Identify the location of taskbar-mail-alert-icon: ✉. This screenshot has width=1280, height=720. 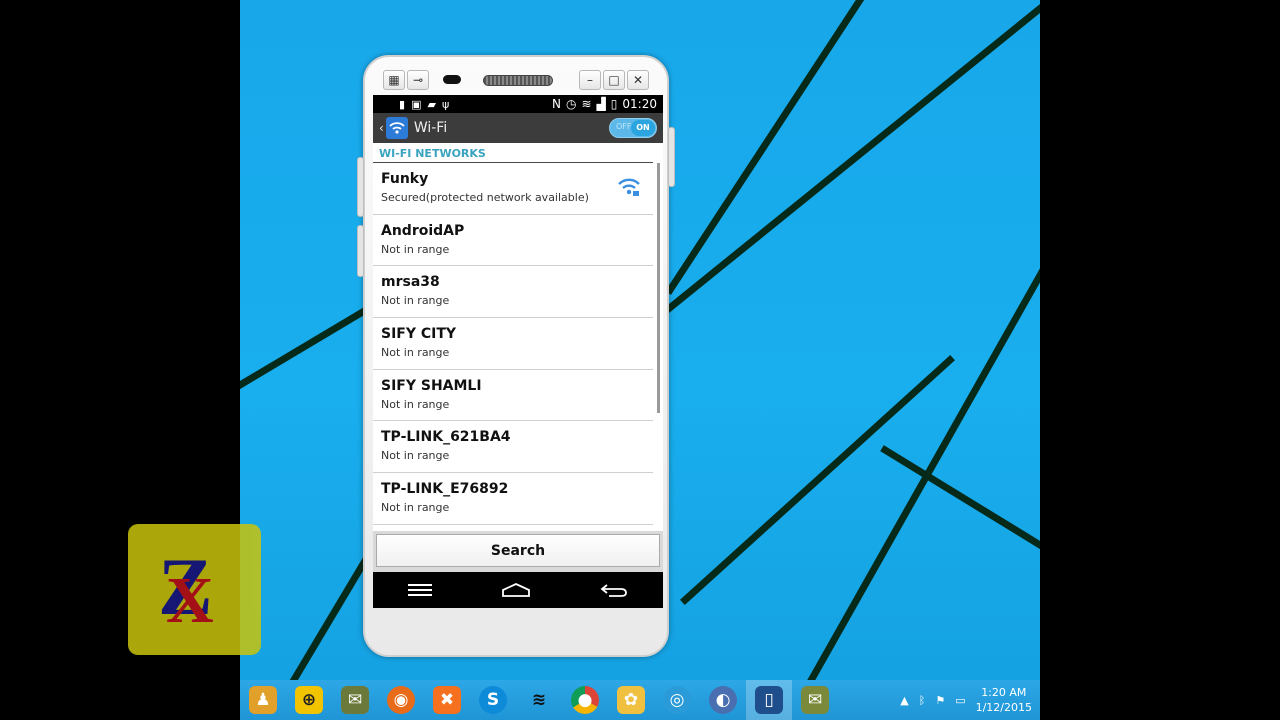
(815, 700).